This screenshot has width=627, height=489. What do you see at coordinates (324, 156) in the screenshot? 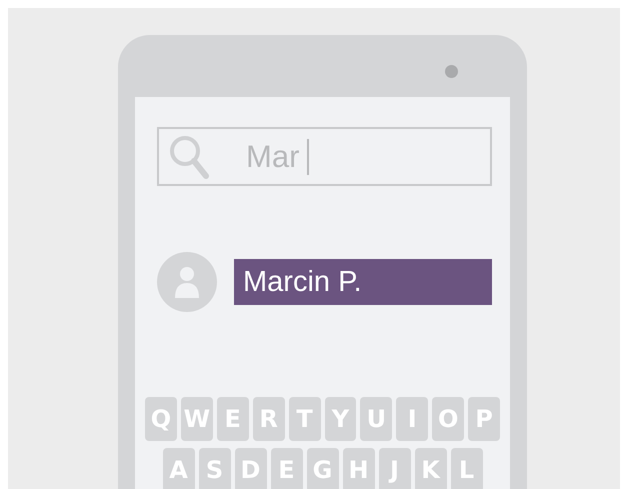
I see `search-field: Mar` at bounding box center [324, 156].